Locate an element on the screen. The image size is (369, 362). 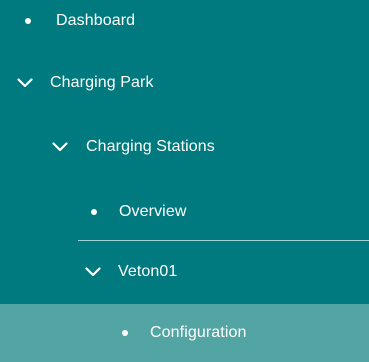
sidebar-item-label: Overview is located at coordinates (153, 211).